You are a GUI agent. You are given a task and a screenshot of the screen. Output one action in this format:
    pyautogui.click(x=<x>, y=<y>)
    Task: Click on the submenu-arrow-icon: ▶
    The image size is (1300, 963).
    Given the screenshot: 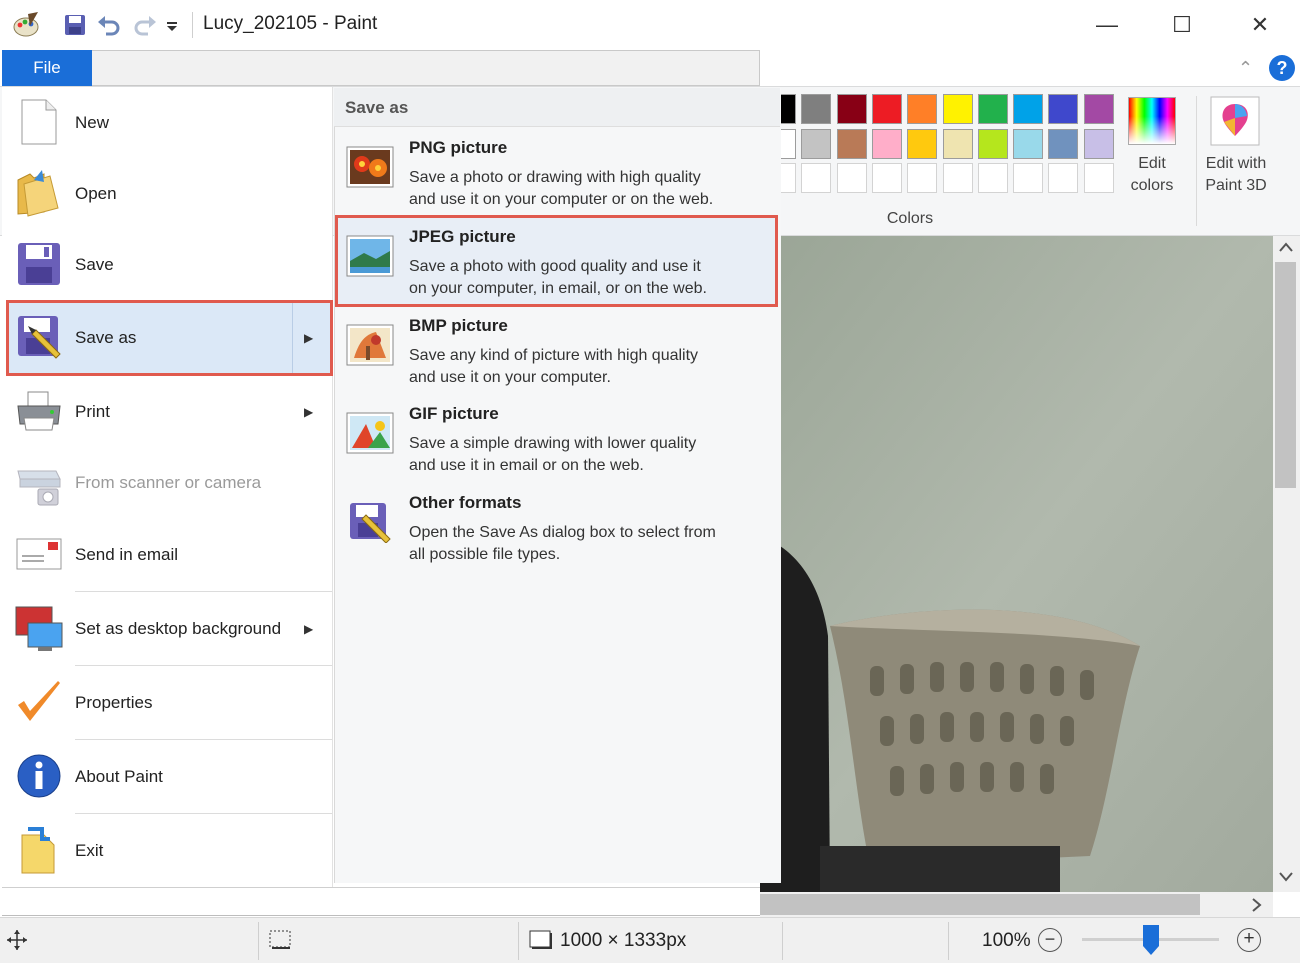 What is the action you would take?
    pyautogui.click(x=309, y=629)
    